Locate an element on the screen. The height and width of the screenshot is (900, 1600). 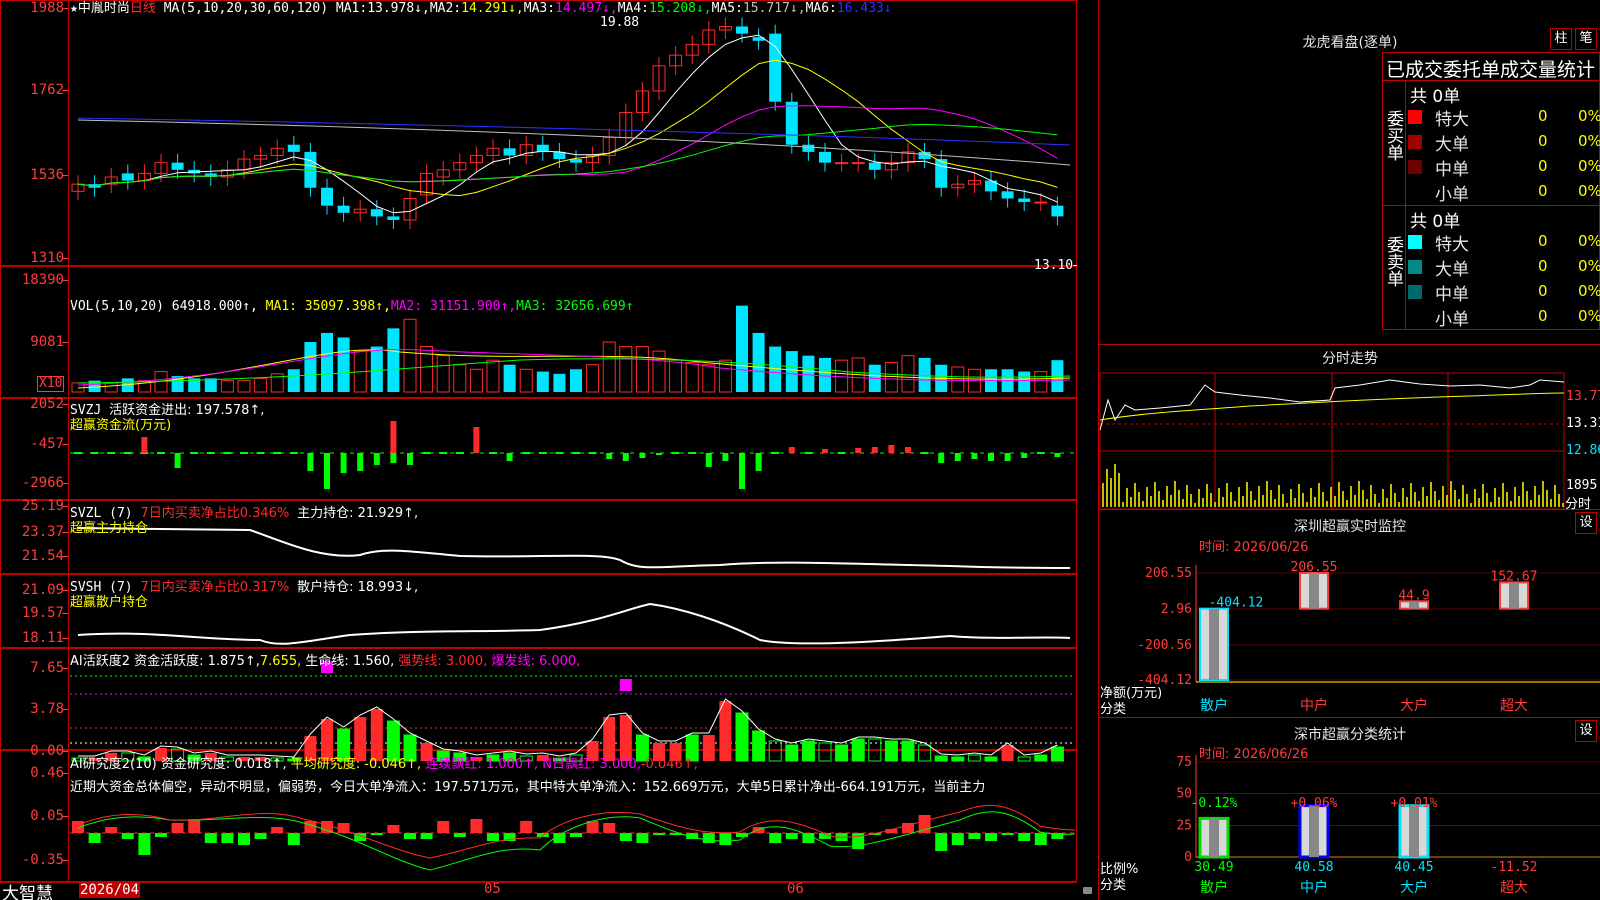
period-label: 日线 is located at coordinates (143, 8).